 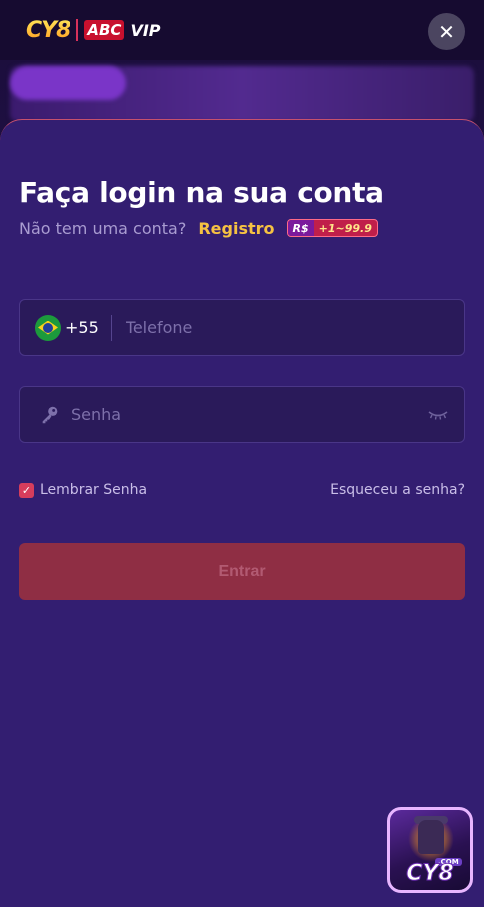 What do you see at coordinates (430, 874) in the screenshot?
I see `badge-brand: CY8` at bounding box center [430, 874].